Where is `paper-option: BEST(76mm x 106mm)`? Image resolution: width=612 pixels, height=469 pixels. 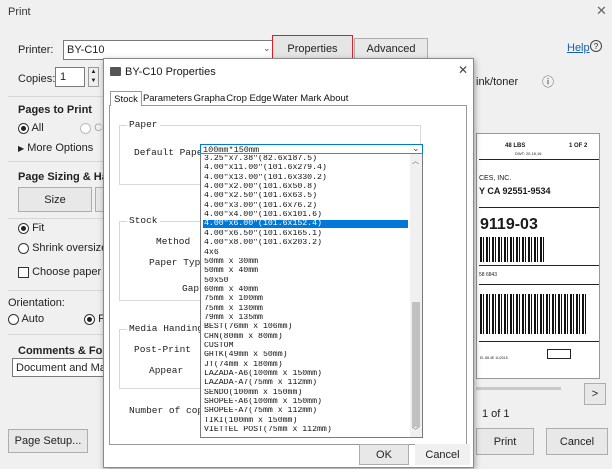
paper-option: BEST(76mm x 106mm) is located at coordinates (305, 326).